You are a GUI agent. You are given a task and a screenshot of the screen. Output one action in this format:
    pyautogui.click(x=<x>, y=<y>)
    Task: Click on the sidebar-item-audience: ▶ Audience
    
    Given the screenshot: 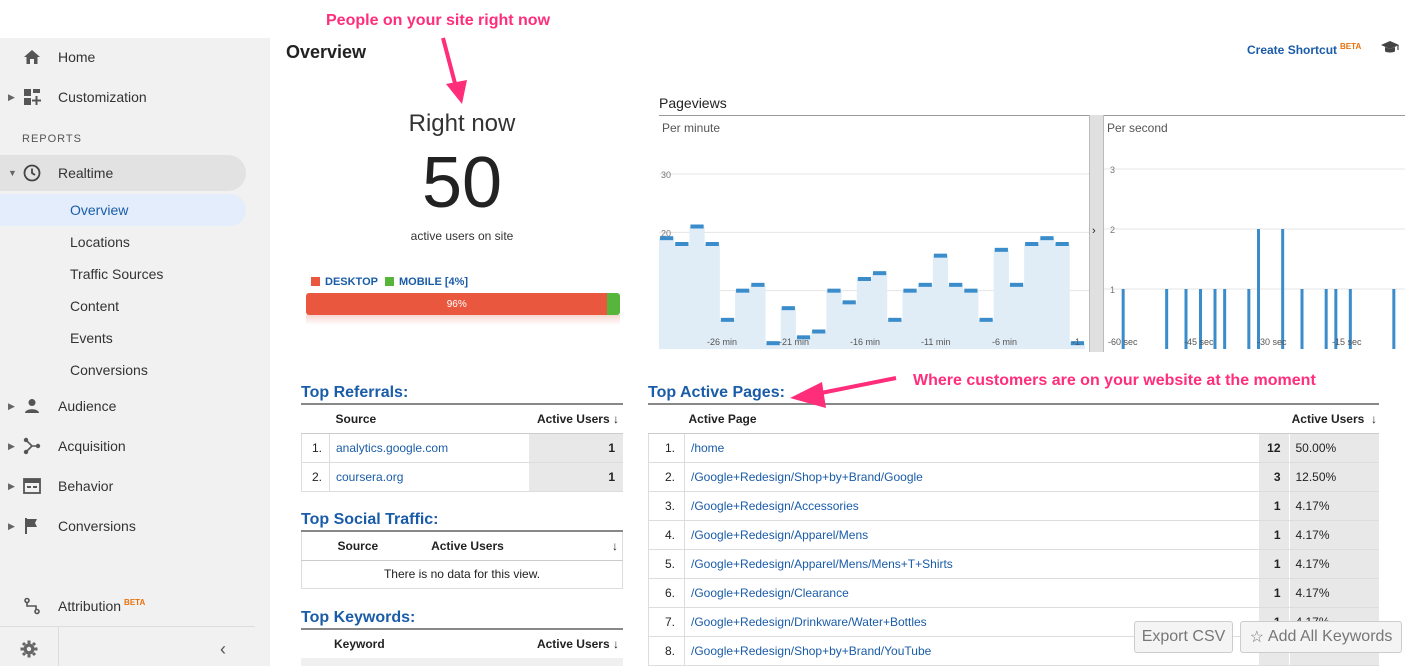 What is the action you would take?
    pyautogui.click(x=123, y=406)
    